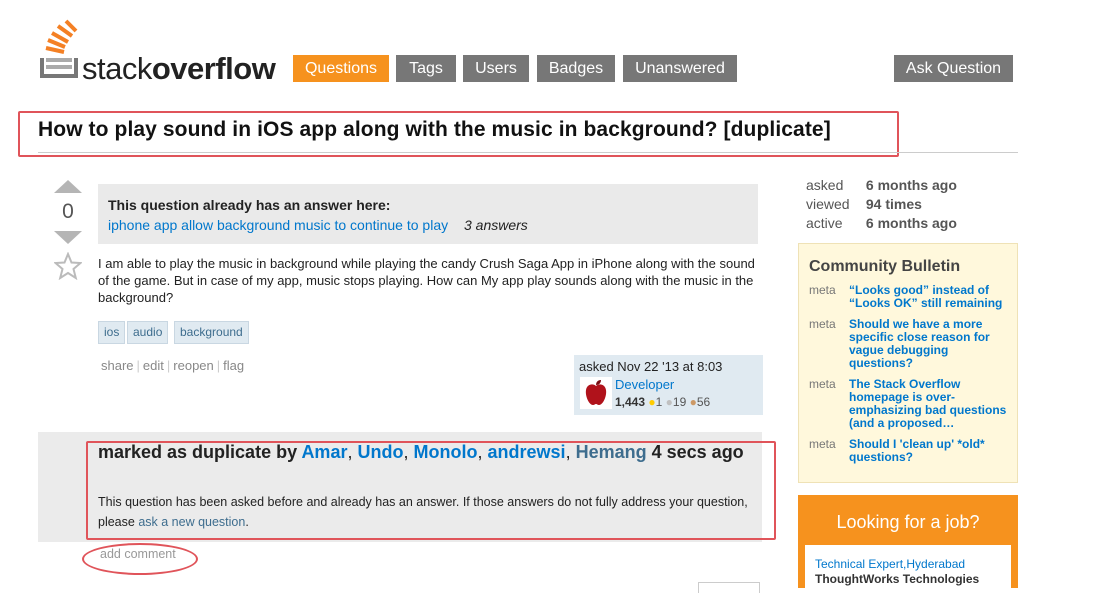 This screenshot has height=593, width=1104. What do you see at coordinates (630, 402) in the screenshot?
I see `reputation-score: 1,443` at bounding box center [630, 402].